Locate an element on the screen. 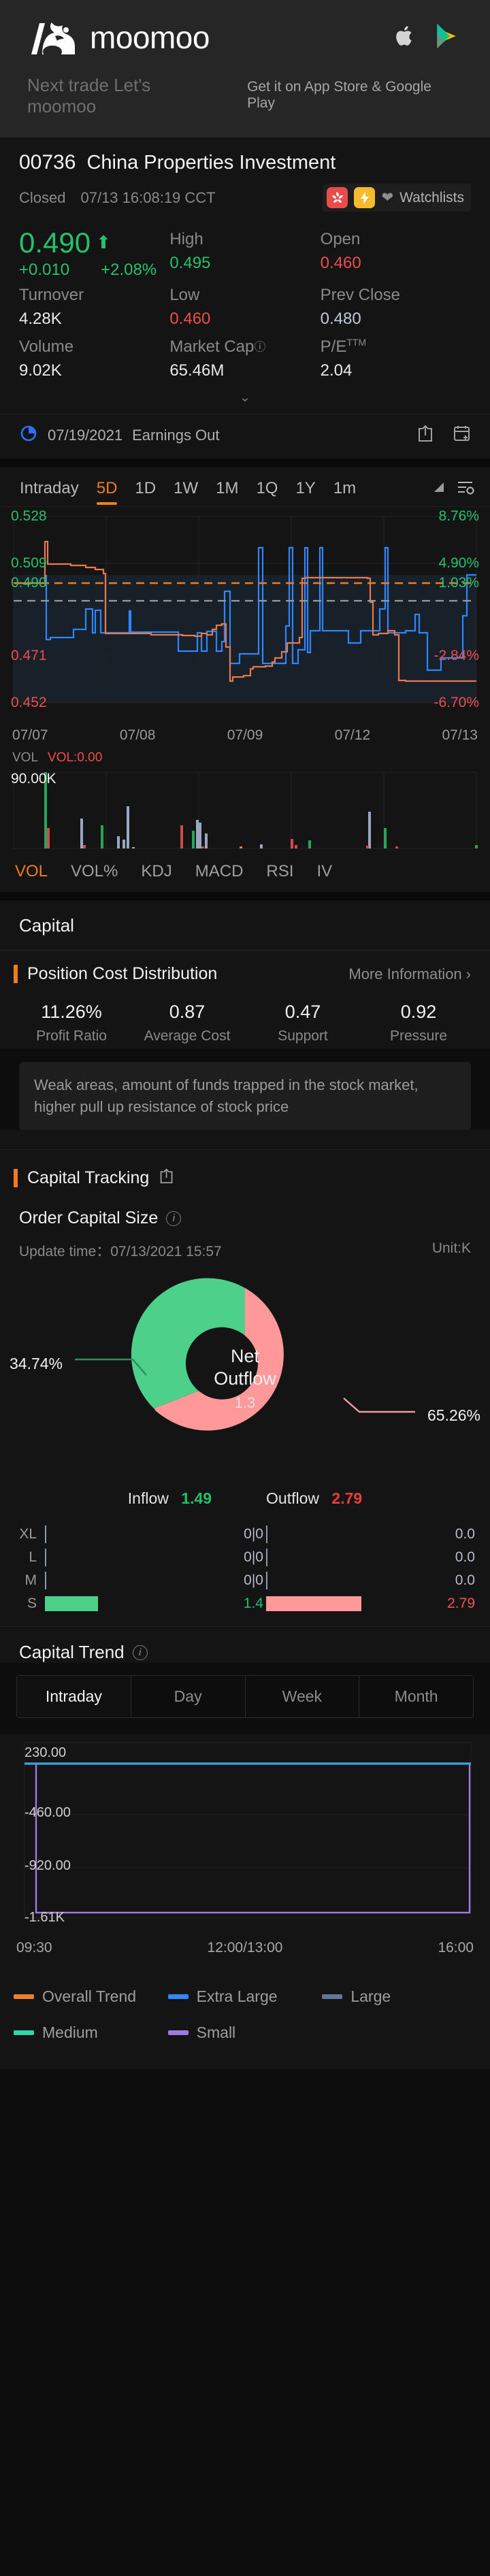 The height and width of the screenshot is (2576, 490). bar-category: S is located at coordinates (32, 1604).